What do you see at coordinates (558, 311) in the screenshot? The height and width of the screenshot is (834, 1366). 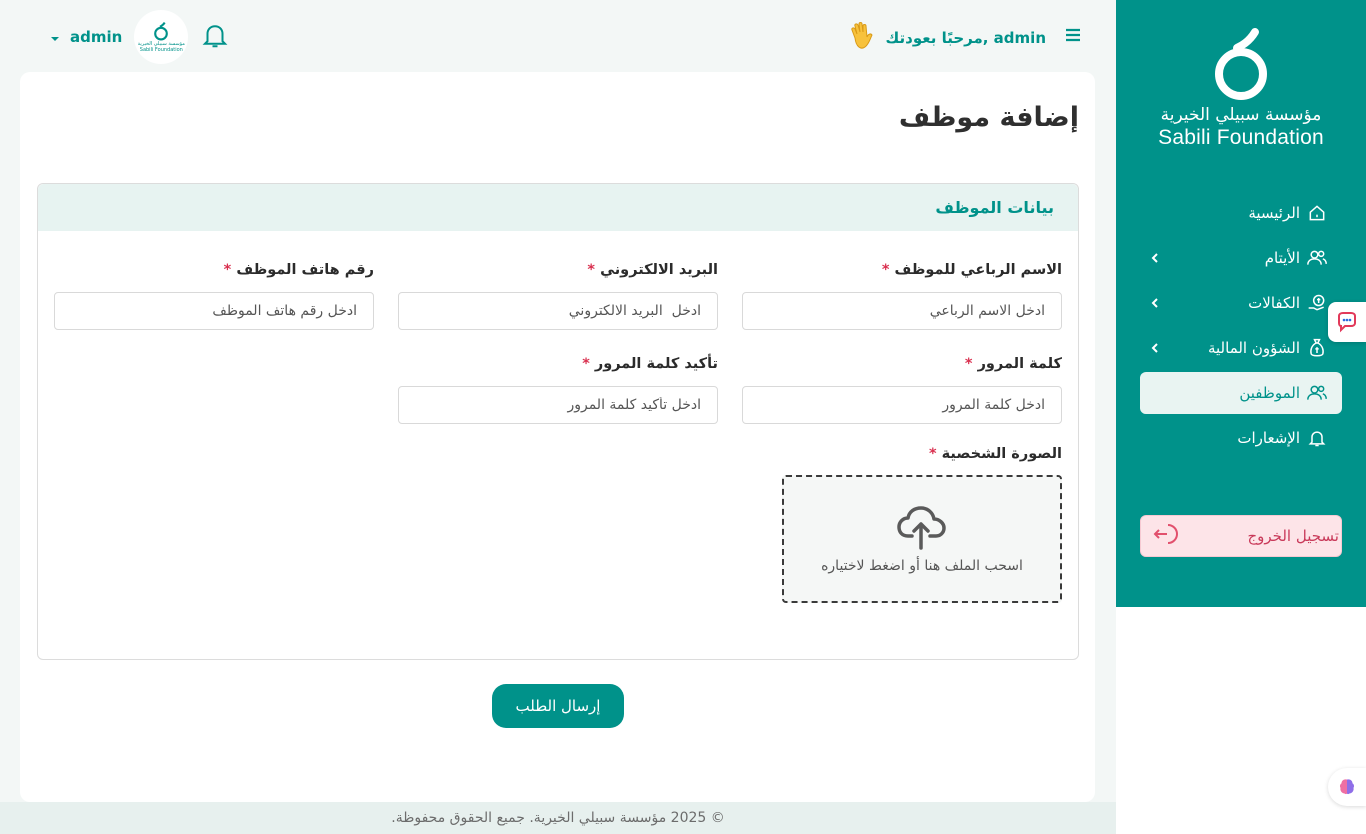 I see `email-input` at bounding box center [558, 311].